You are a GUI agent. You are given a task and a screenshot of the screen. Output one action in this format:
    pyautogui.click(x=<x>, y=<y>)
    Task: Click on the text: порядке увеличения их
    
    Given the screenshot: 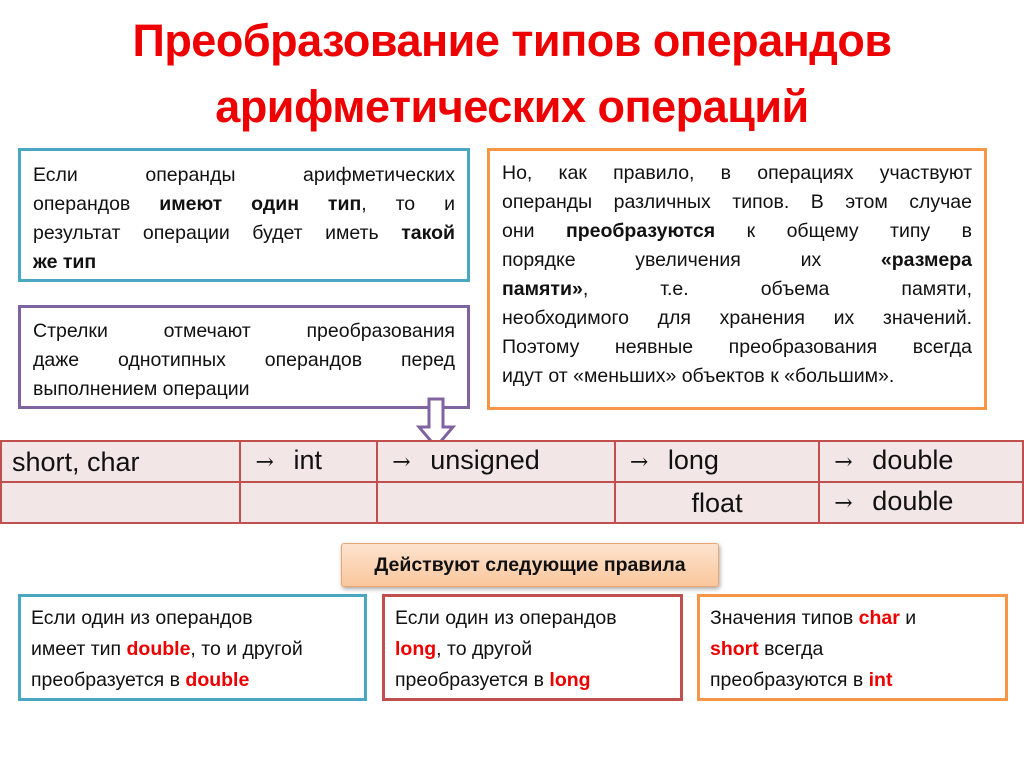 What is the action you would take?
    pyautogui.click(x=691, y=260)
    